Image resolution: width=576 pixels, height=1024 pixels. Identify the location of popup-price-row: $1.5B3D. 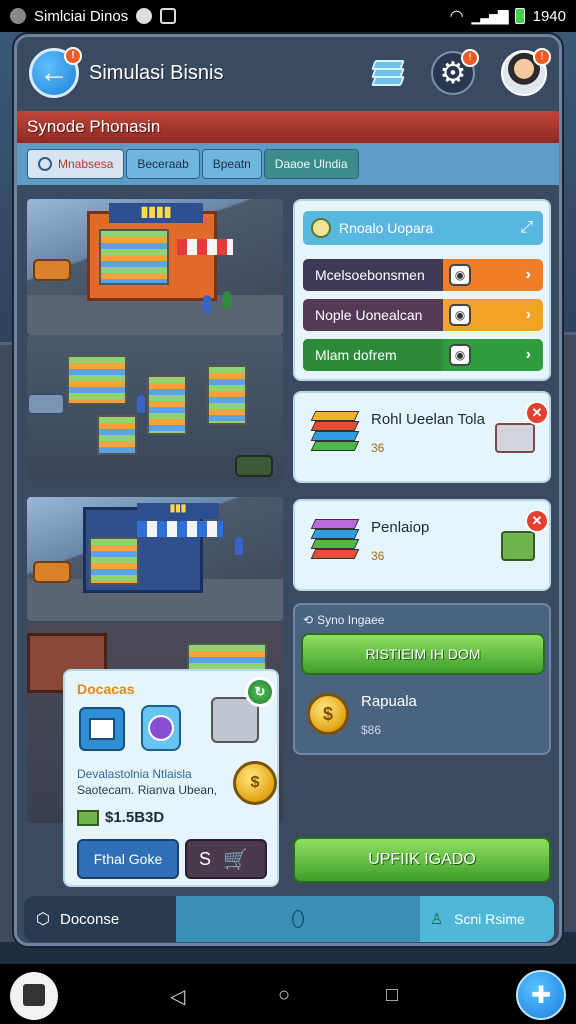
(120, 817).